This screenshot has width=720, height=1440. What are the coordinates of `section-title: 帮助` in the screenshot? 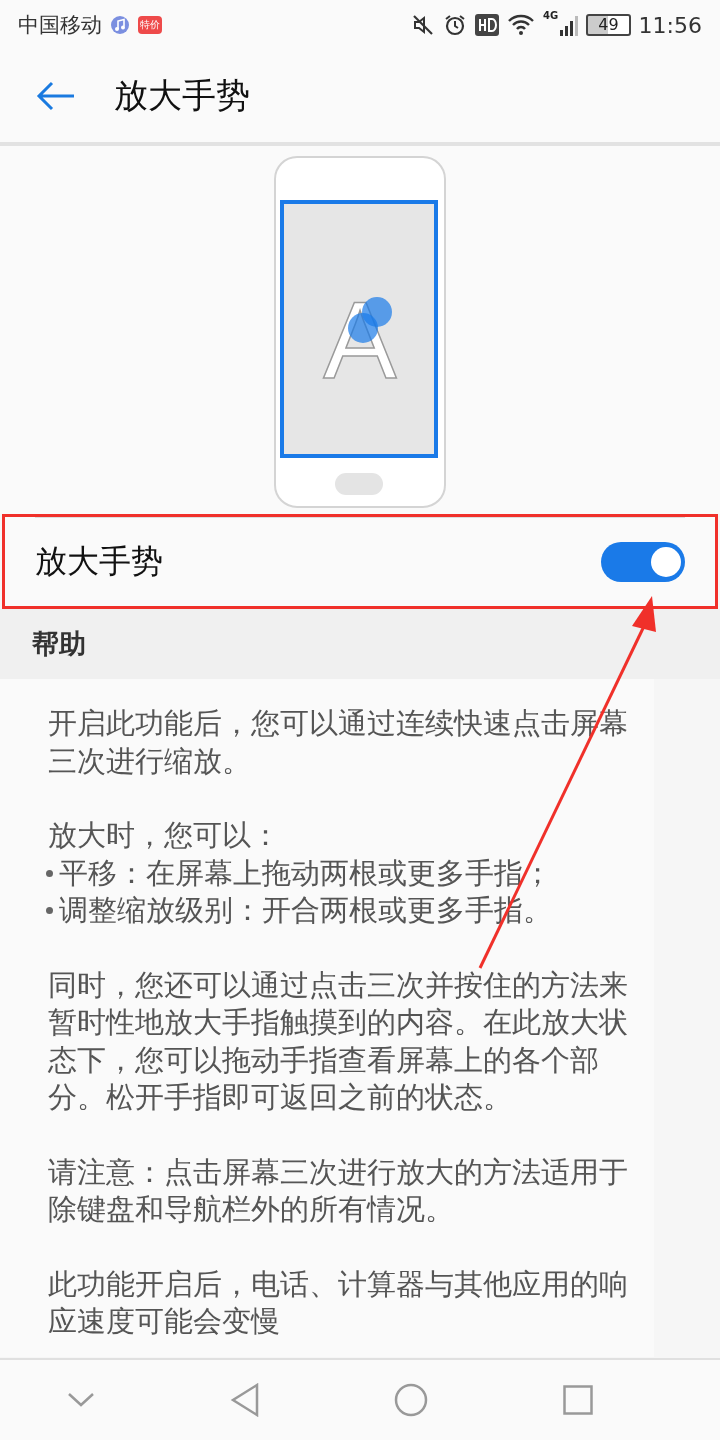 It's located at (59, 644).